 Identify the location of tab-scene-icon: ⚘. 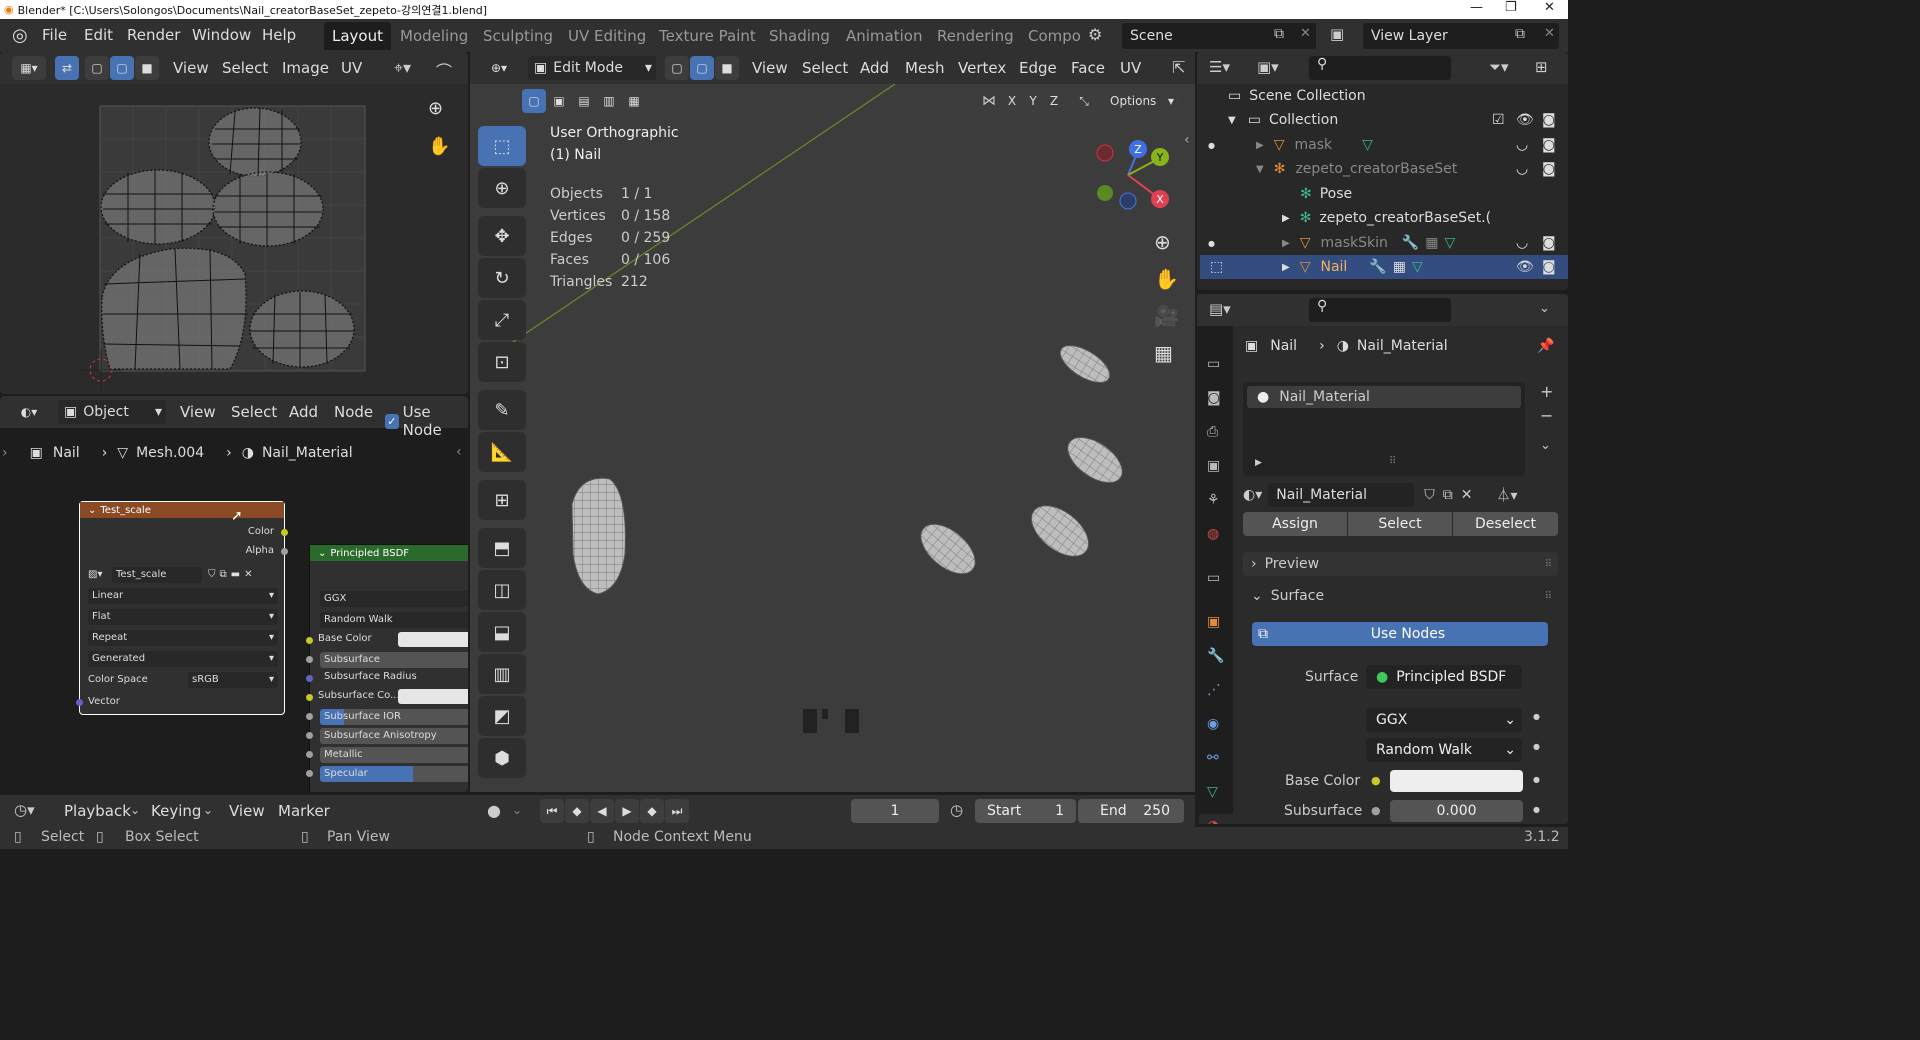
(1213, 500).